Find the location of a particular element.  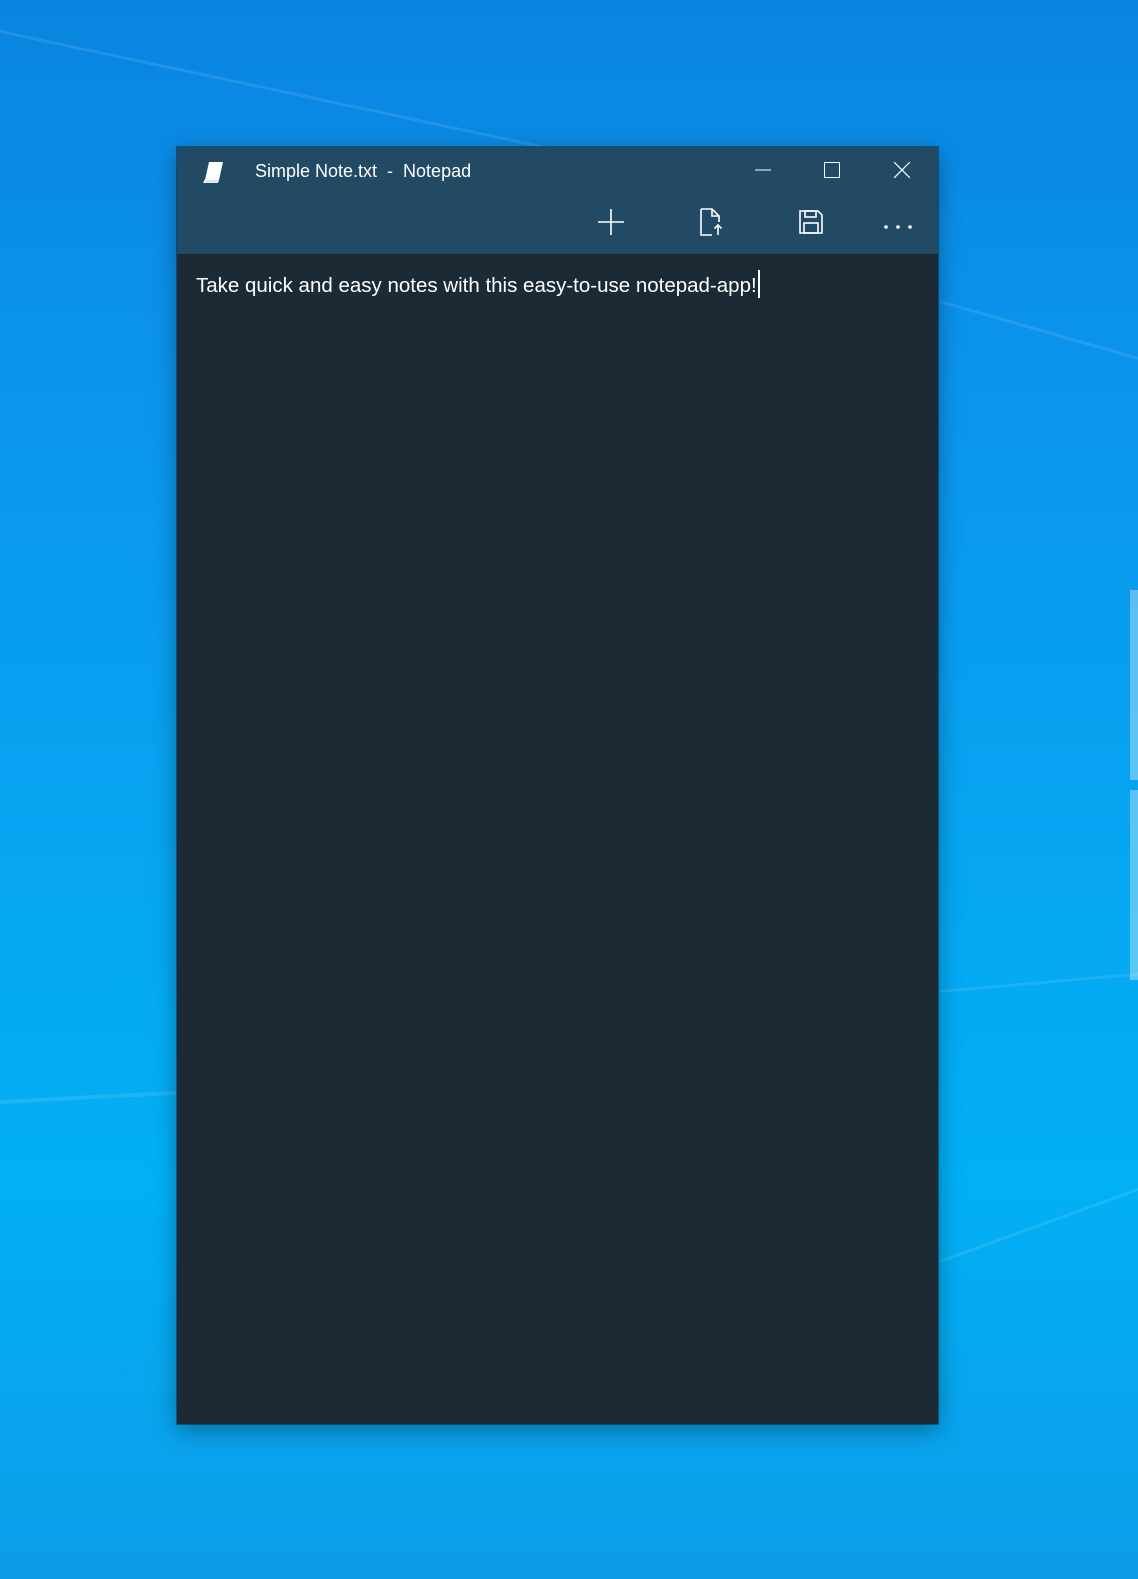

notepad-app-icon is located at coordinates (213, 172).